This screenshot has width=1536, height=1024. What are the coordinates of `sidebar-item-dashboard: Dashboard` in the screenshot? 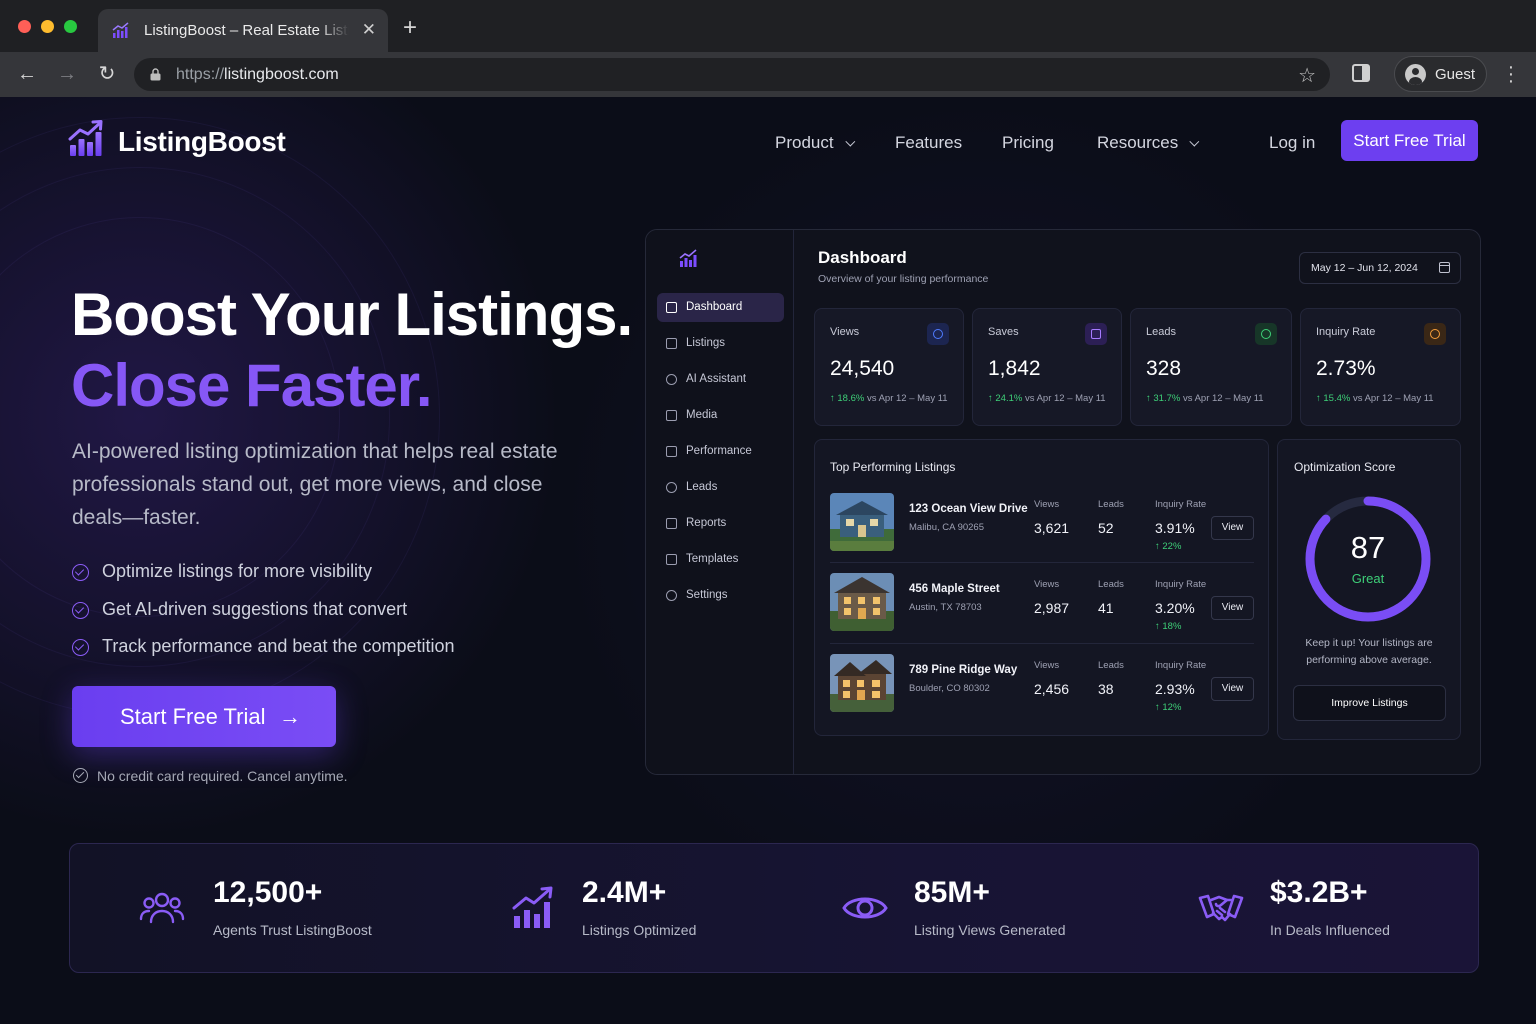 It's located at (720, 307).